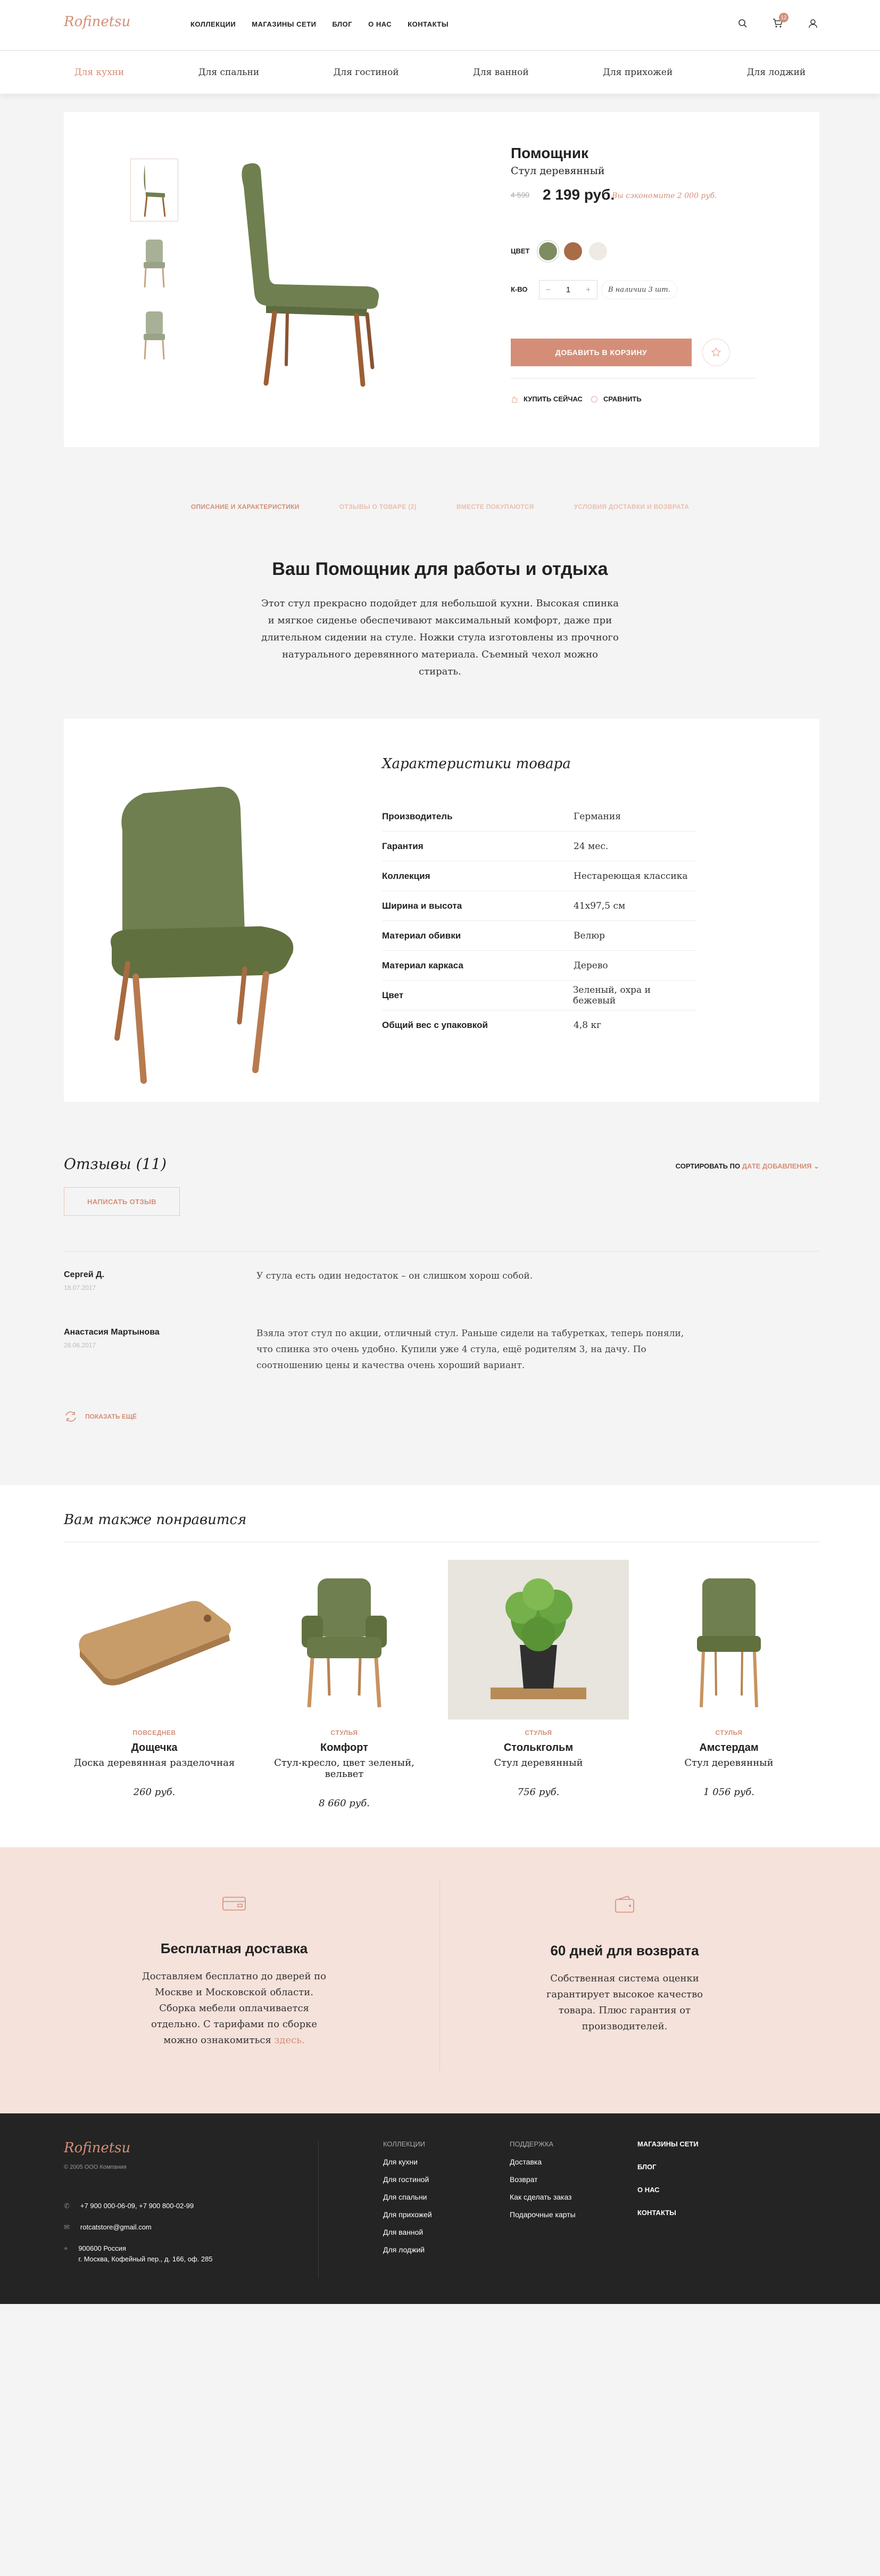 The image size is (880, 2576). Describe the element at coordinates (539, 846) in the screenshot. I see `spec-row: Гарантия 24 мес.` at that location.